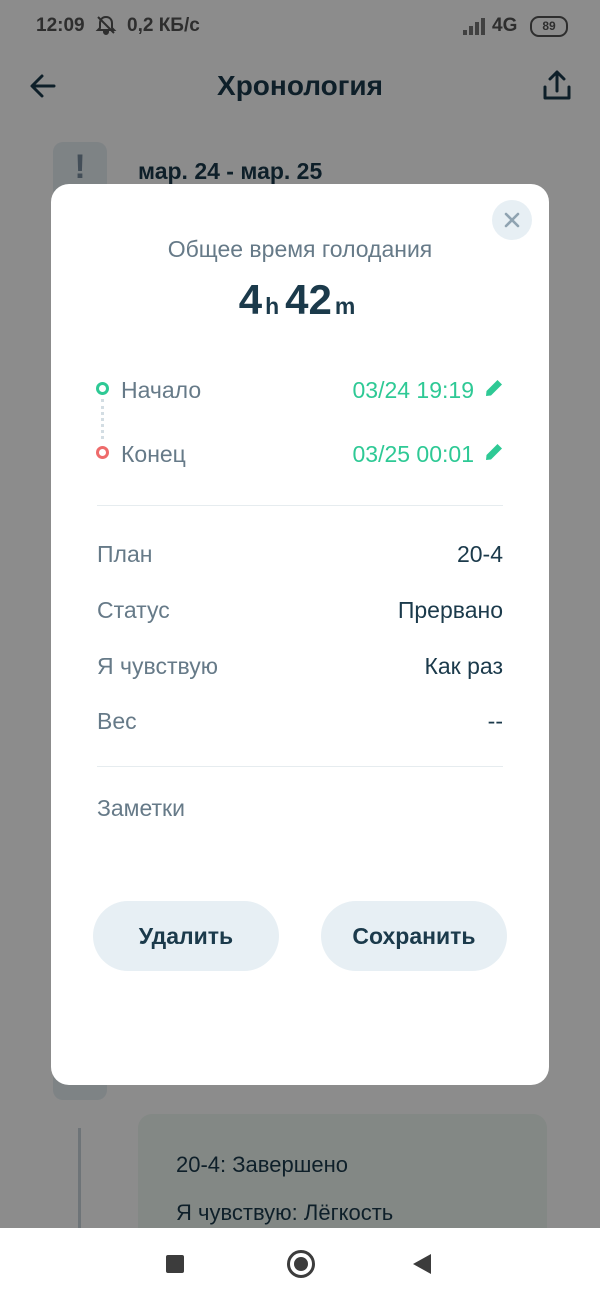 Image resolution: width=600 pixels, height=1299 pixels. I want to click on start-dot-icon, so click(102, 388).